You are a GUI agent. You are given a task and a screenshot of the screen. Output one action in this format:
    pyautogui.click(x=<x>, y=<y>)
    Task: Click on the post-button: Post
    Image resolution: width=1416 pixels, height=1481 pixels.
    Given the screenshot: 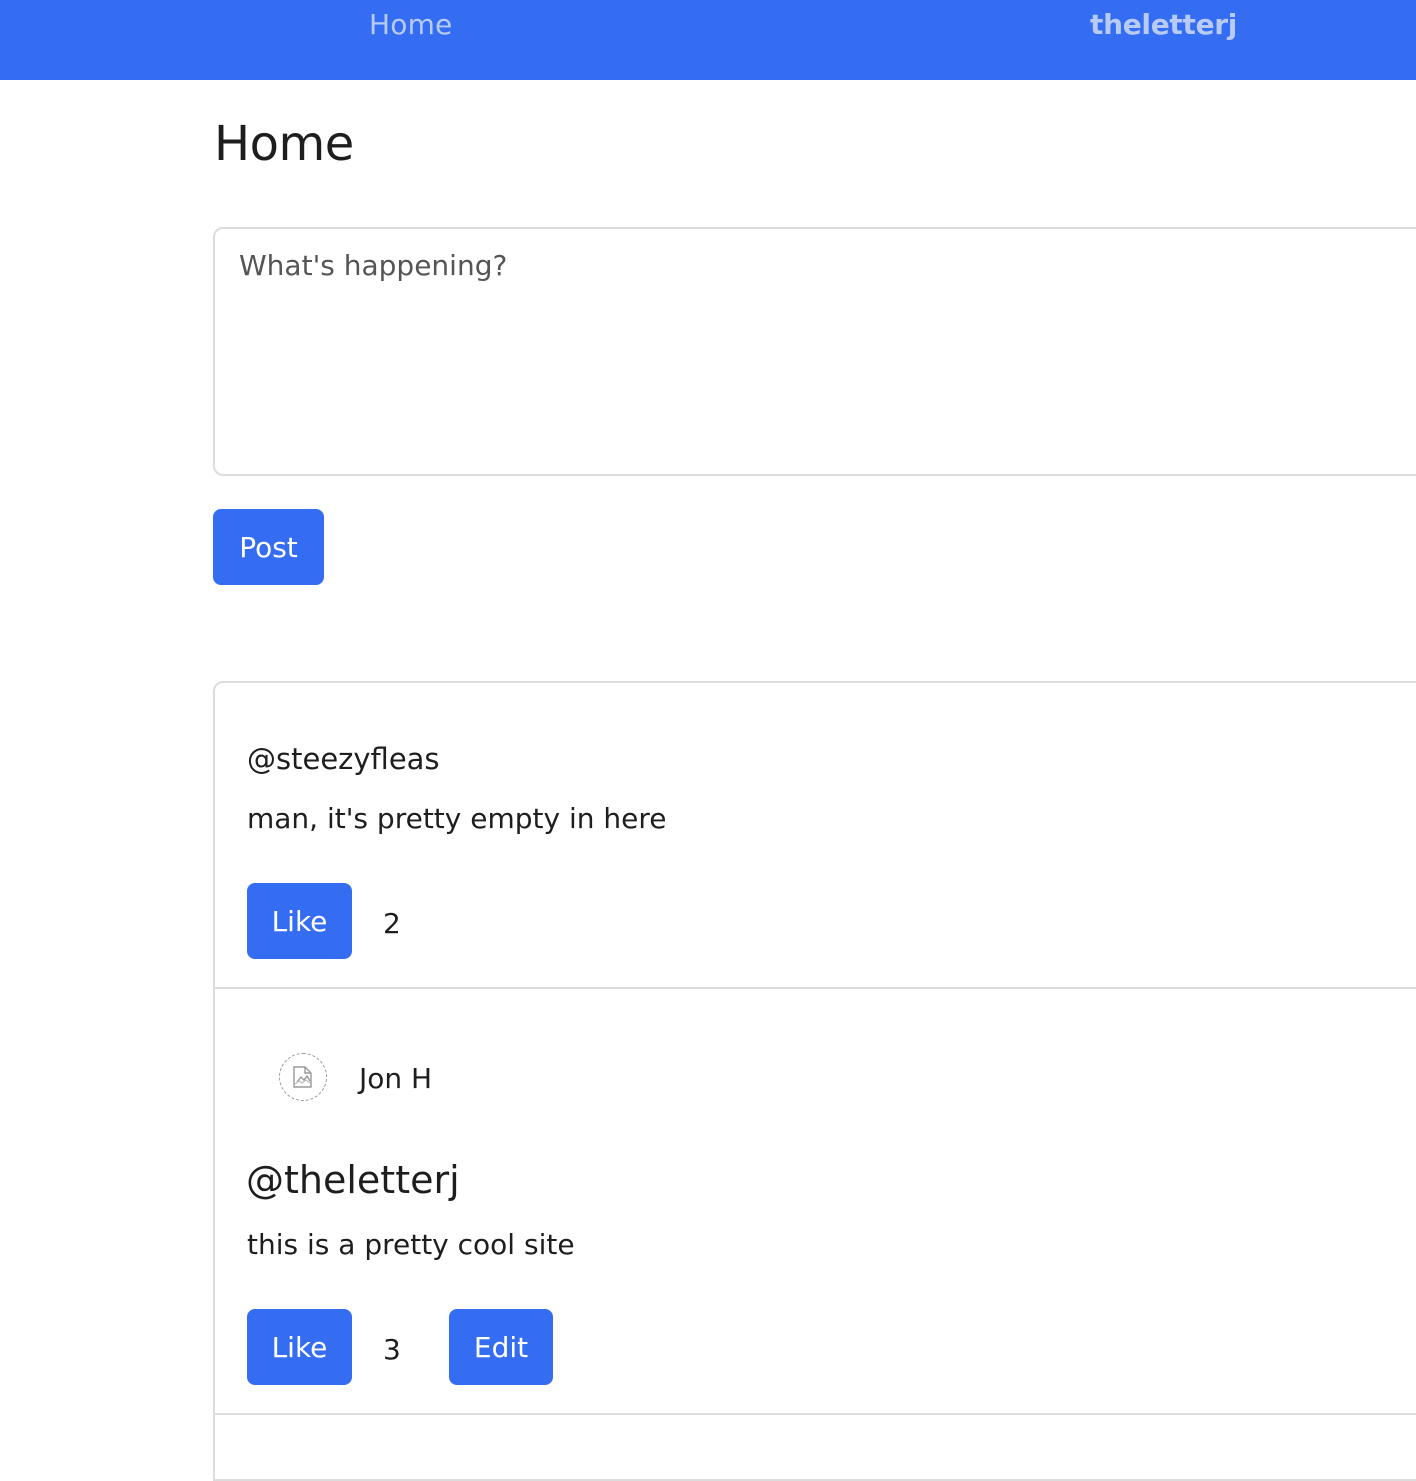 What is the action you would take?
    pyautogui.click(x=268, y=547)
    